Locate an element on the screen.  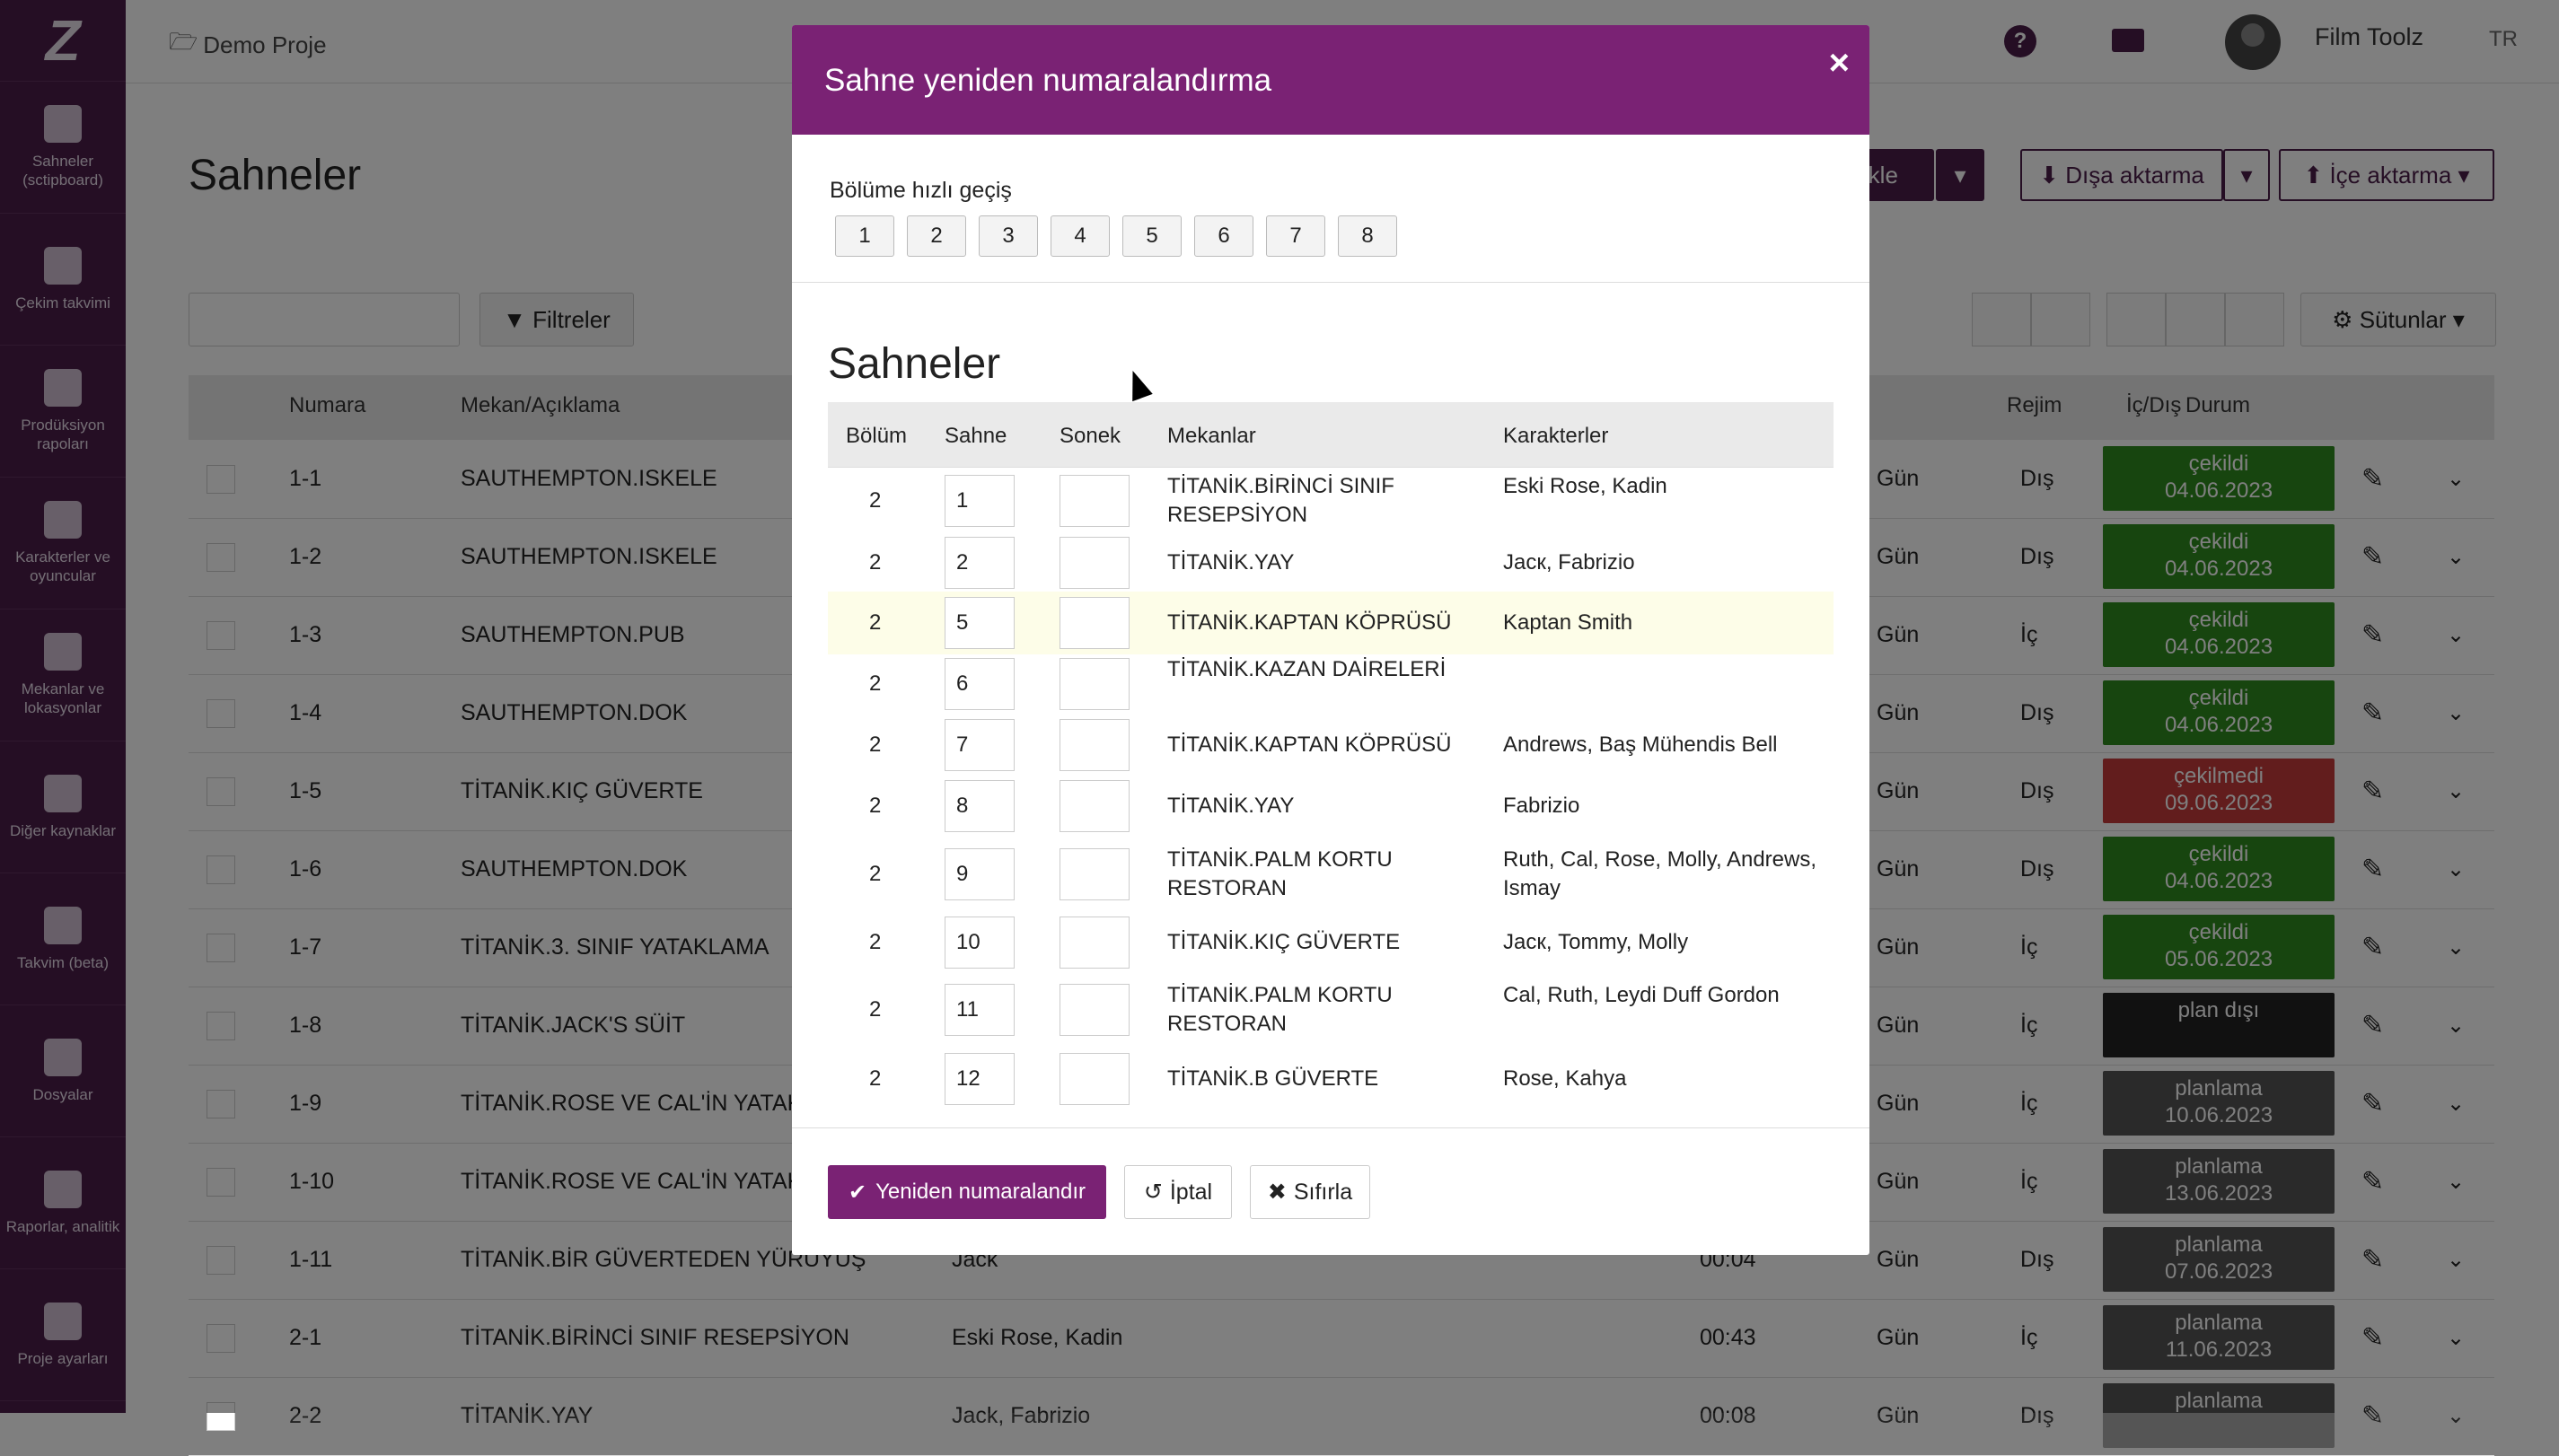
scene-number-input: 2 is located at coordinates (980, 563).